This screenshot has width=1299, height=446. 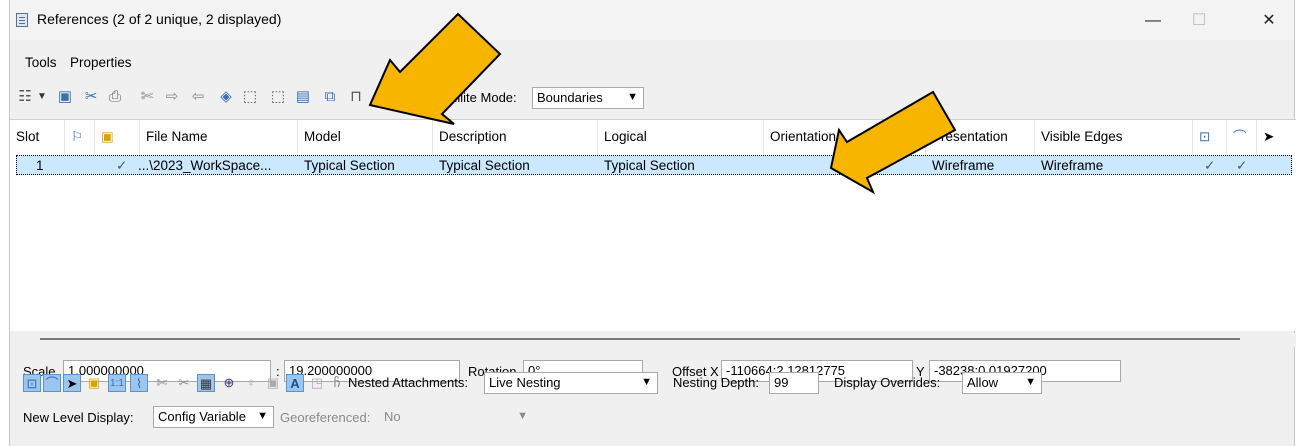 What do you see at coordinates (525, 382) in the screenshot?
I see `nested-attachments-value: Live Nesting` at bounding box center [525, 382].